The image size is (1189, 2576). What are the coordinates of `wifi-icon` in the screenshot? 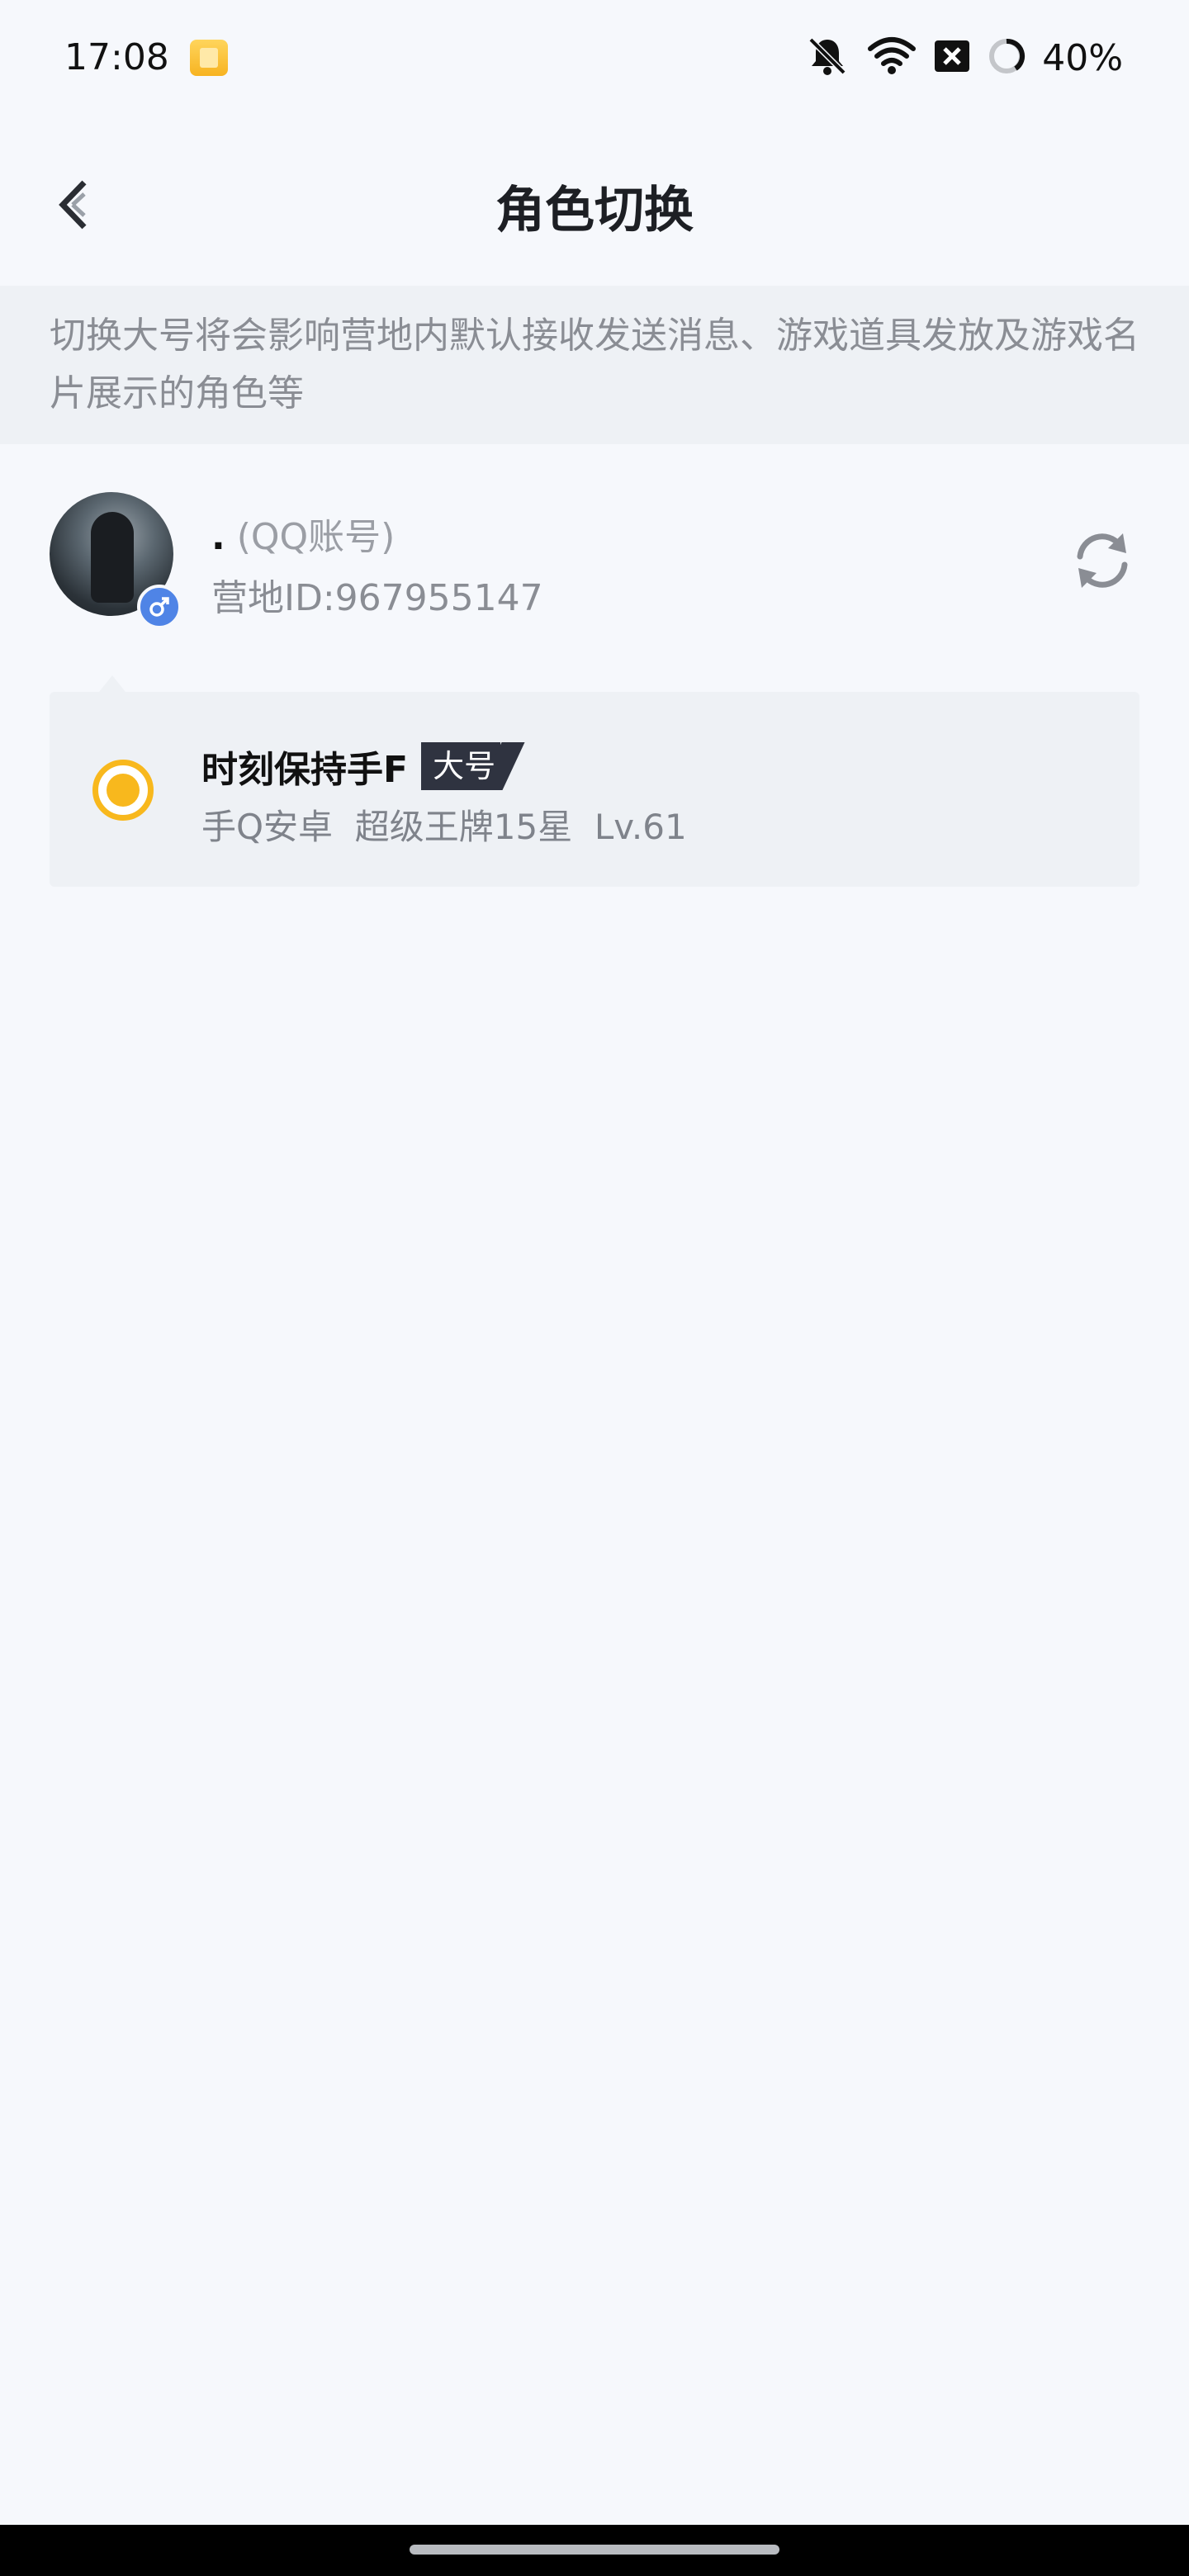 It's located at (892, 58).